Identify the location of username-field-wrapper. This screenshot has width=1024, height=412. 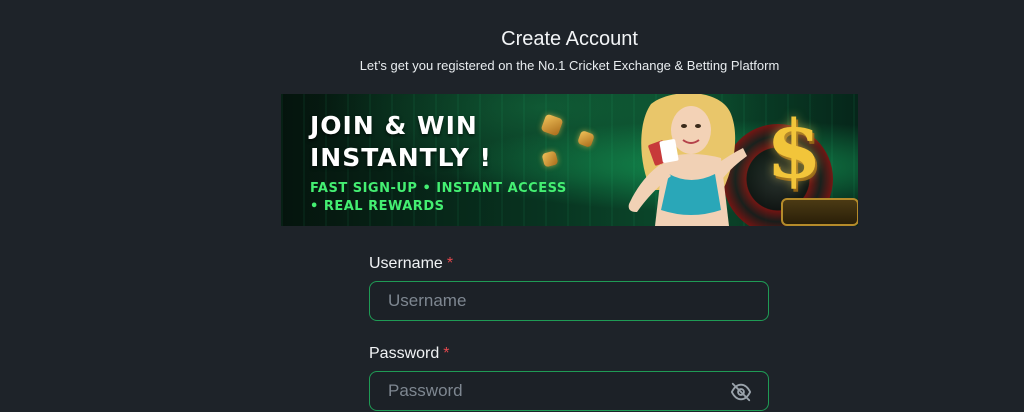
(569, 301).